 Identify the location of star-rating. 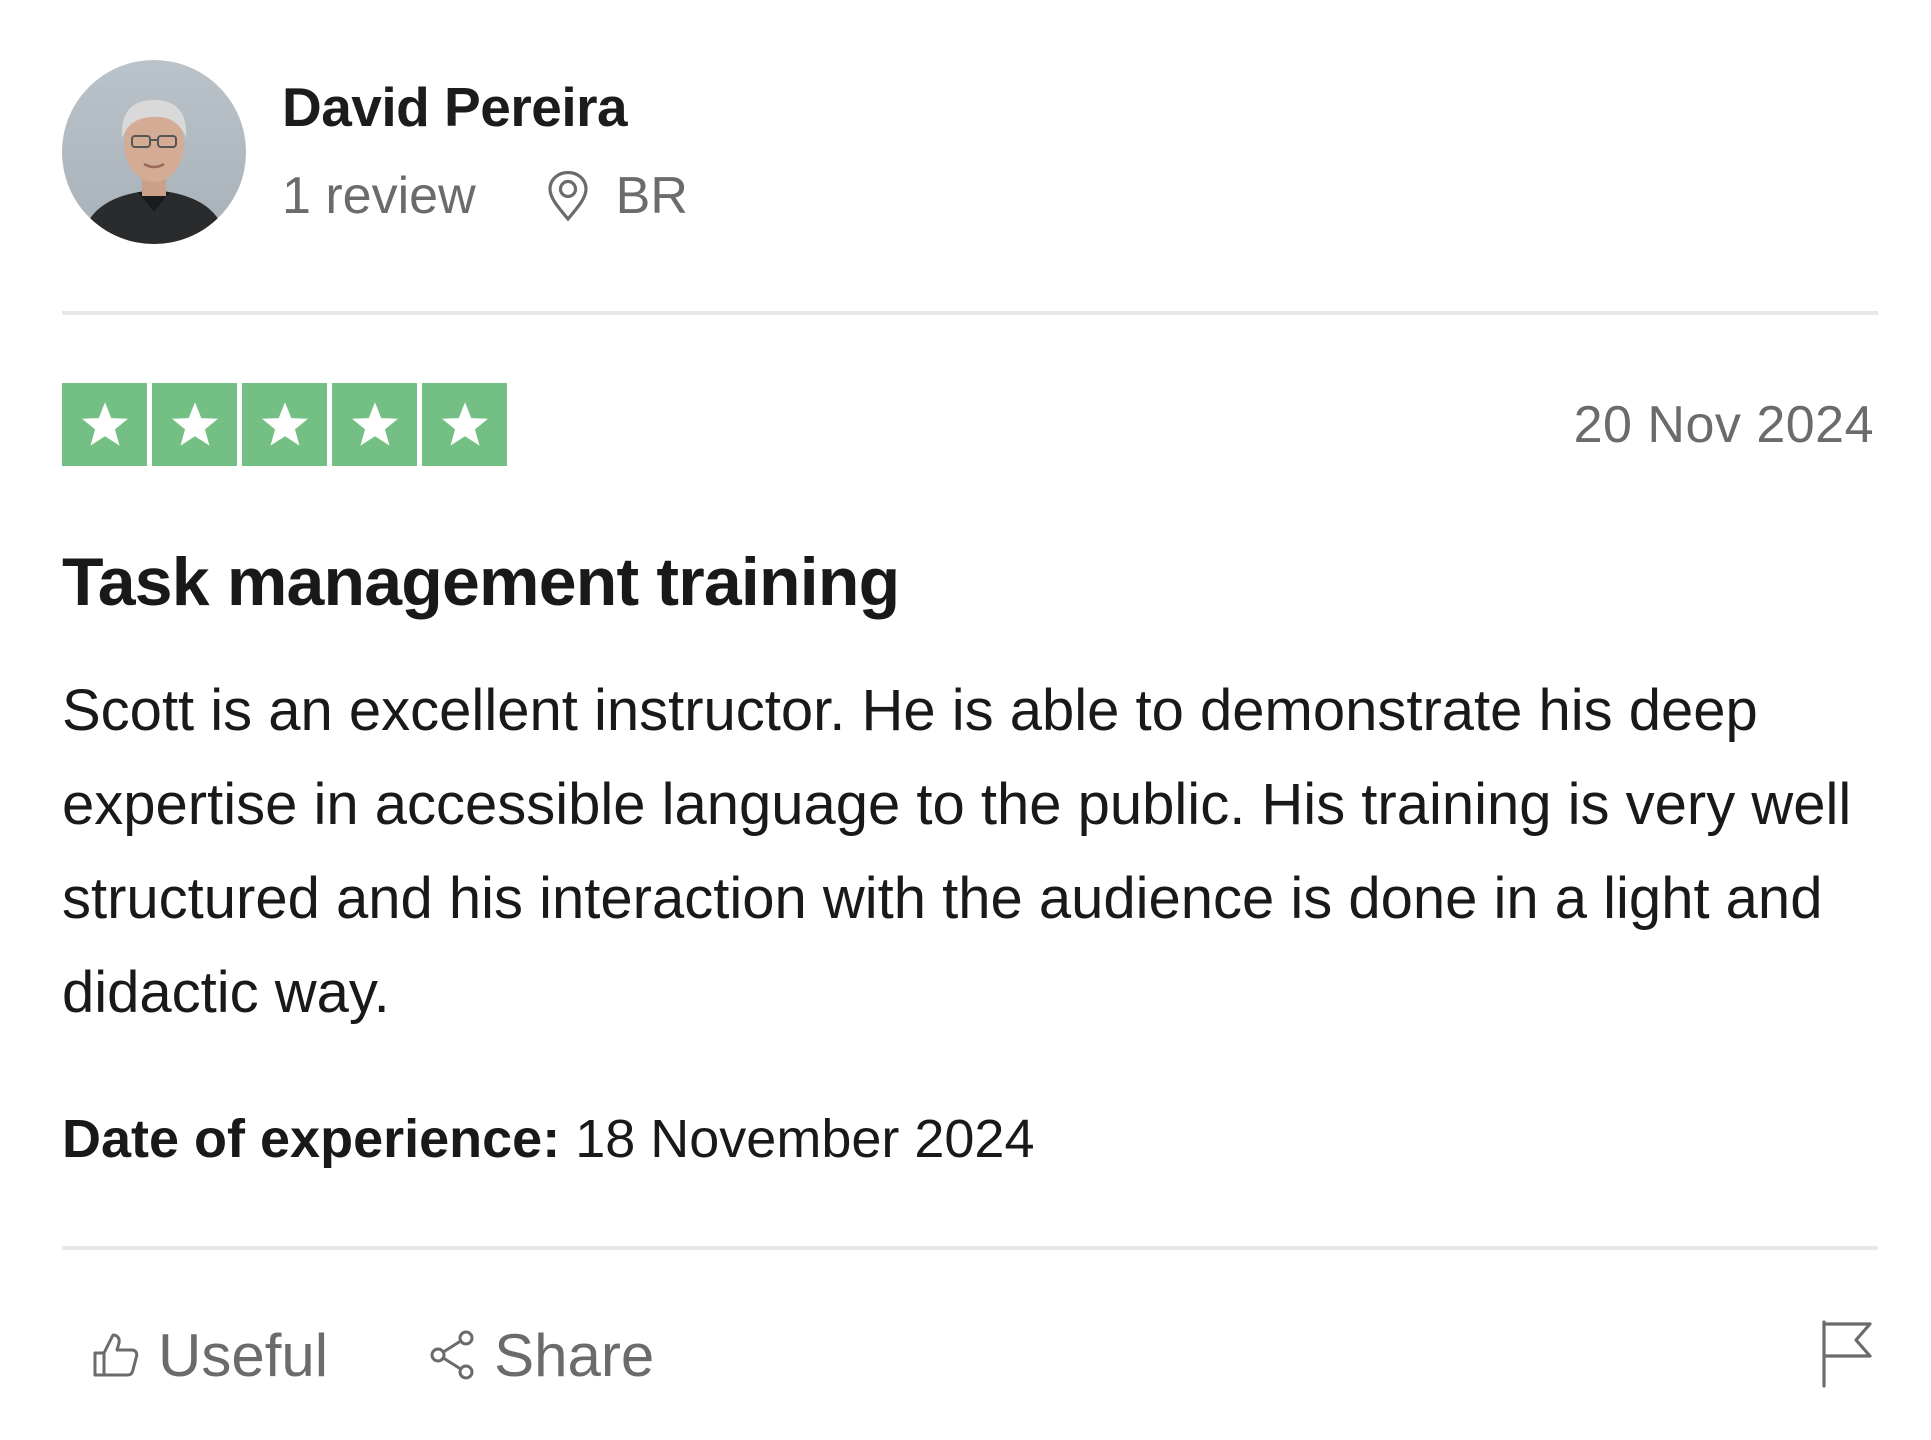
(284, 424).